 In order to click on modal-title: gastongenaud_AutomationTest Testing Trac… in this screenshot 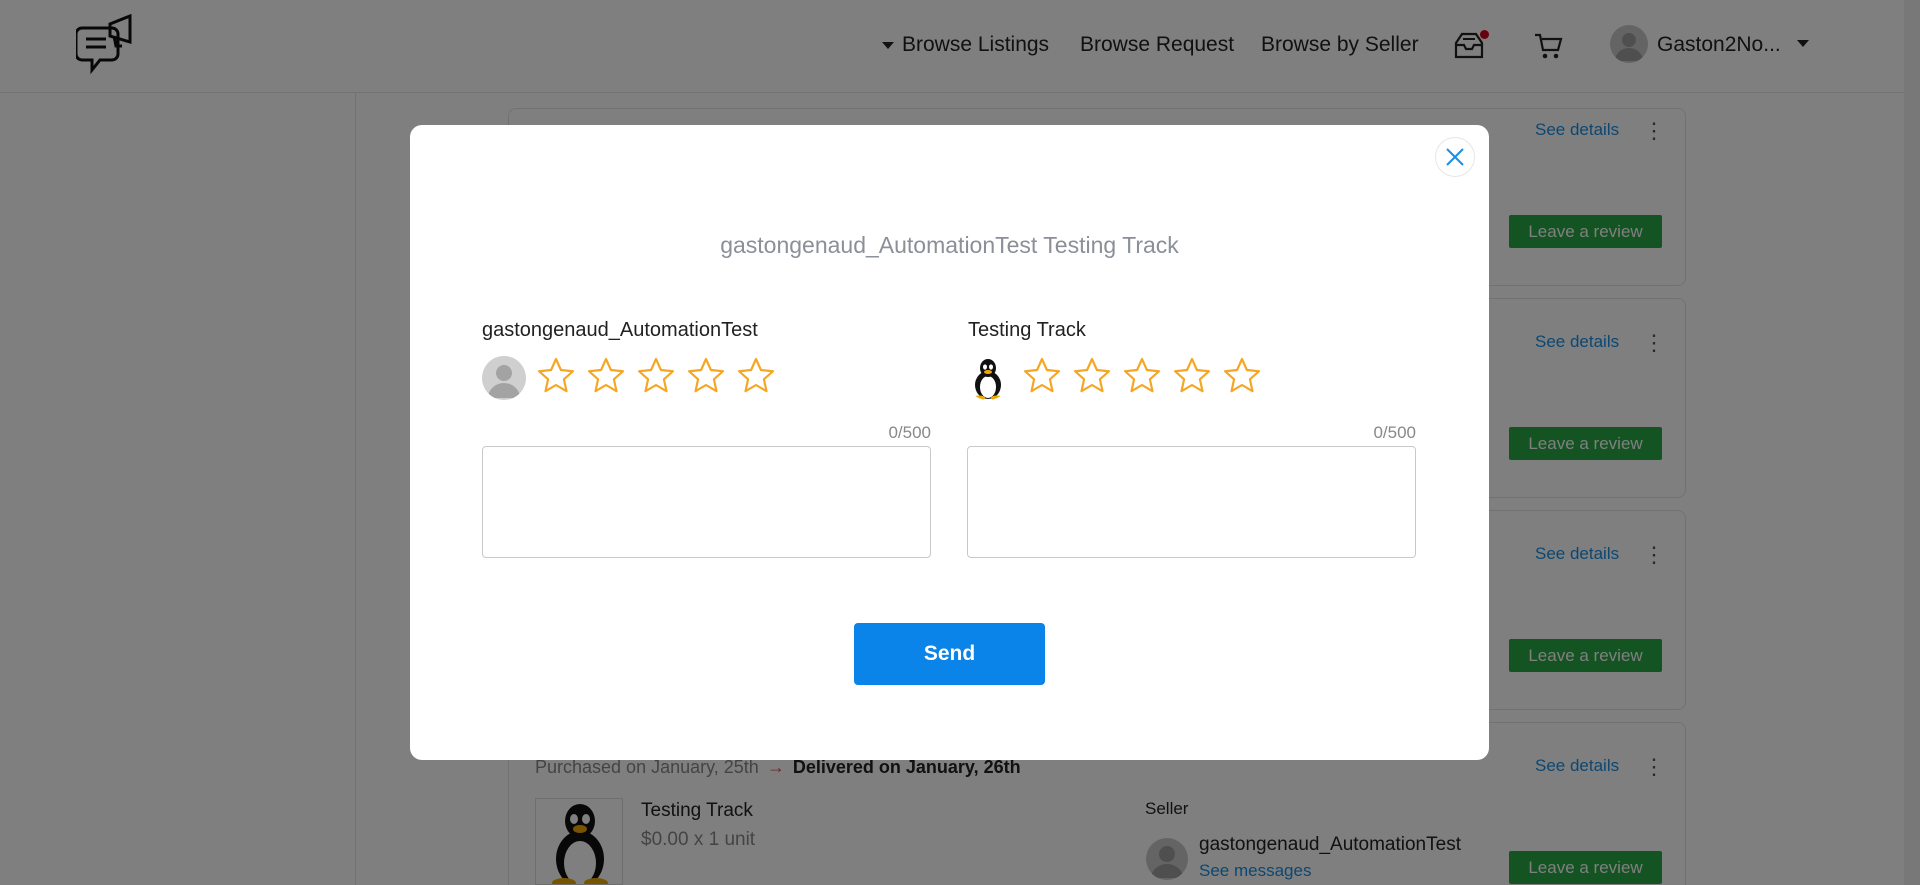, I will do `click(949, 245)`.